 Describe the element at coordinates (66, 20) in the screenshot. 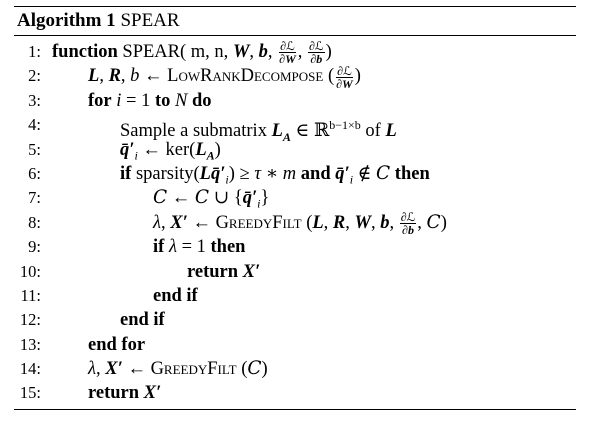

I see `algorithm-label: Algorithm 1` at that location.